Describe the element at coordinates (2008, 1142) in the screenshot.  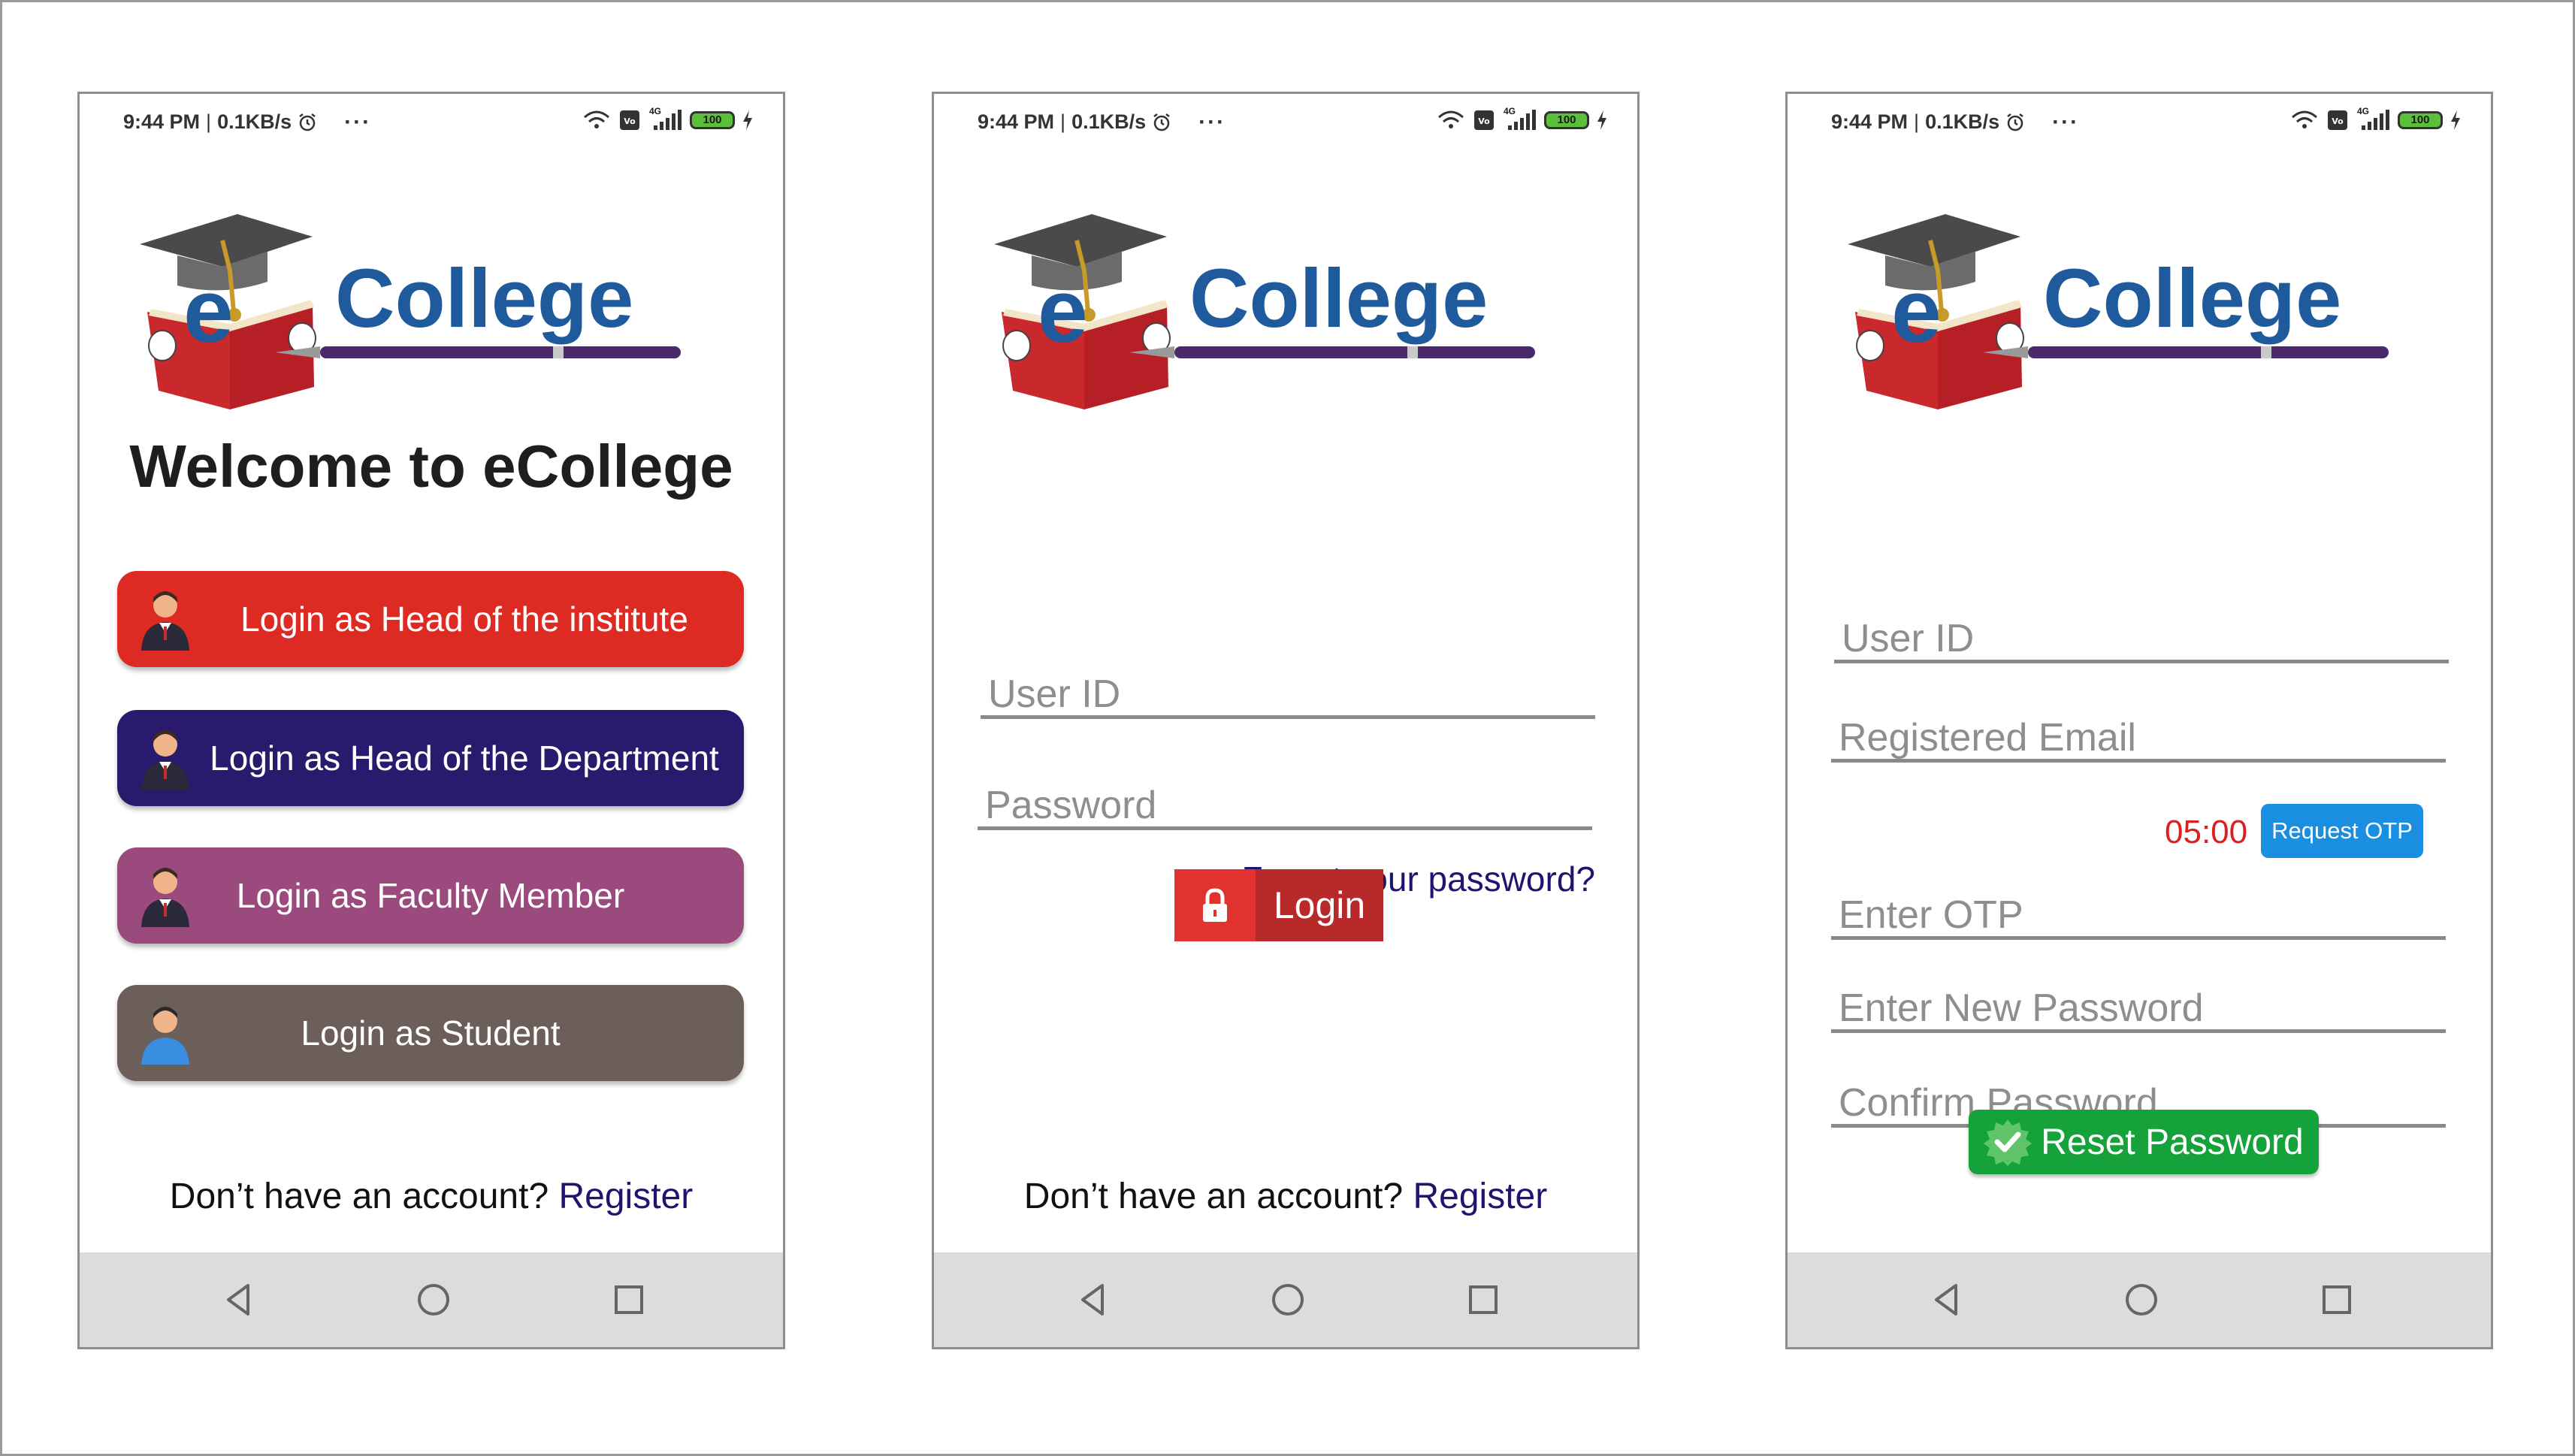
I see `verified-check-icon` at that location.